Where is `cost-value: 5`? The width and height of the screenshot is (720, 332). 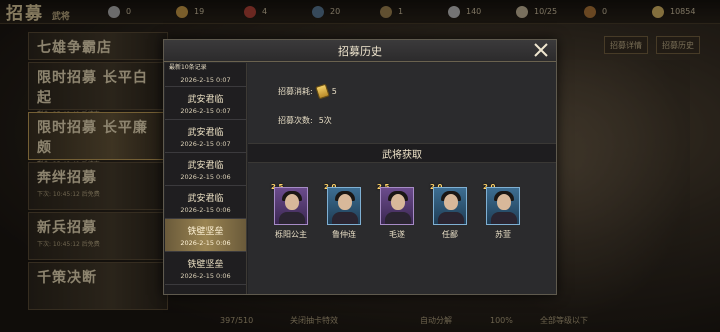
cost-value: 5 is located at coordinates (334, 91).